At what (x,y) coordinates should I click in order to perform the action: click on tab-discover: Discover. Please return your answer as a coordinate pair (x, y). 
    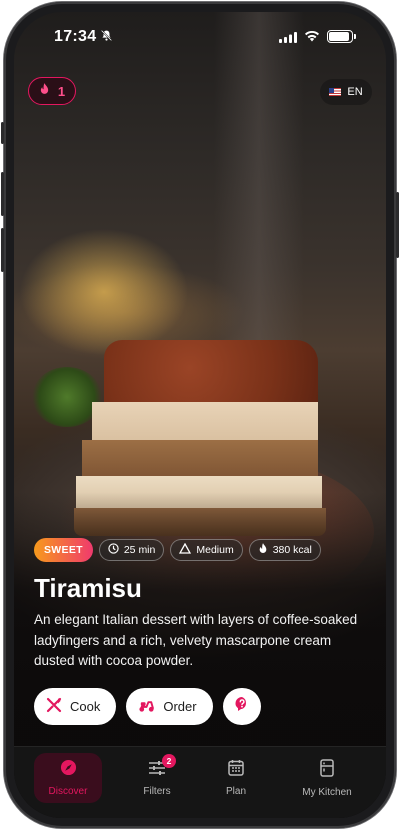
    Looking at the image, I should click on (68, 778).